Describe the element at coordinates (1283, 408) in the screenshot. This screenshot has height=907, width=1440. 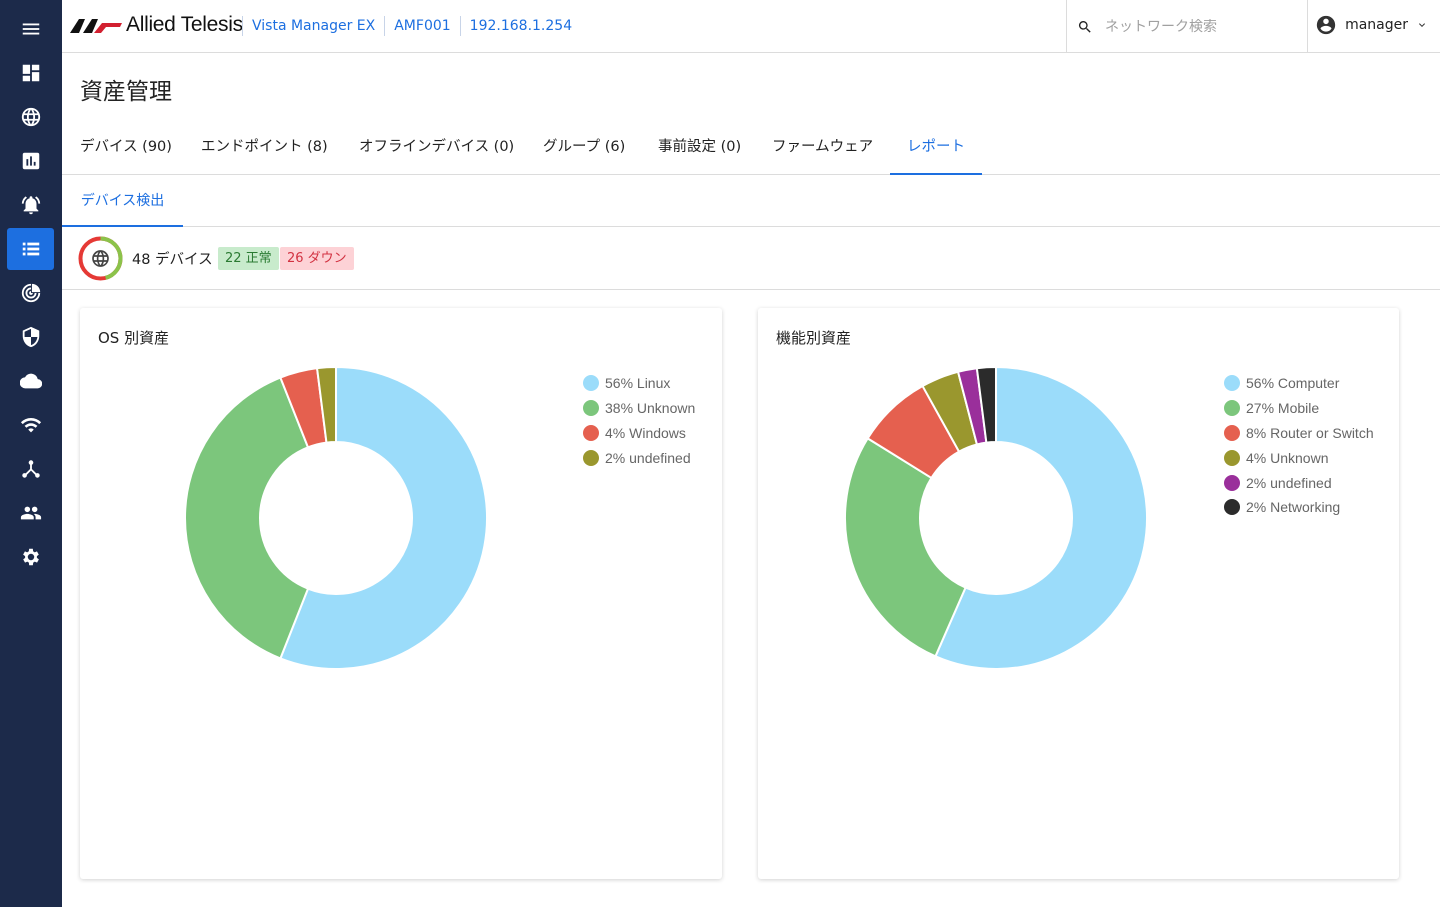
I see `legend-label: 27% Mobile` at that location.